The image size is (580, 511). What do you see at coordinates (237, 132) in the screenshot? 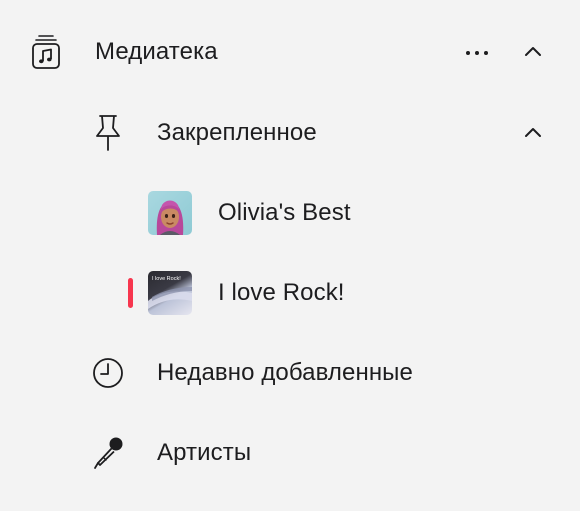
I see `sidebar-item-label: Закрепленное` at bounding box center [237, 132].